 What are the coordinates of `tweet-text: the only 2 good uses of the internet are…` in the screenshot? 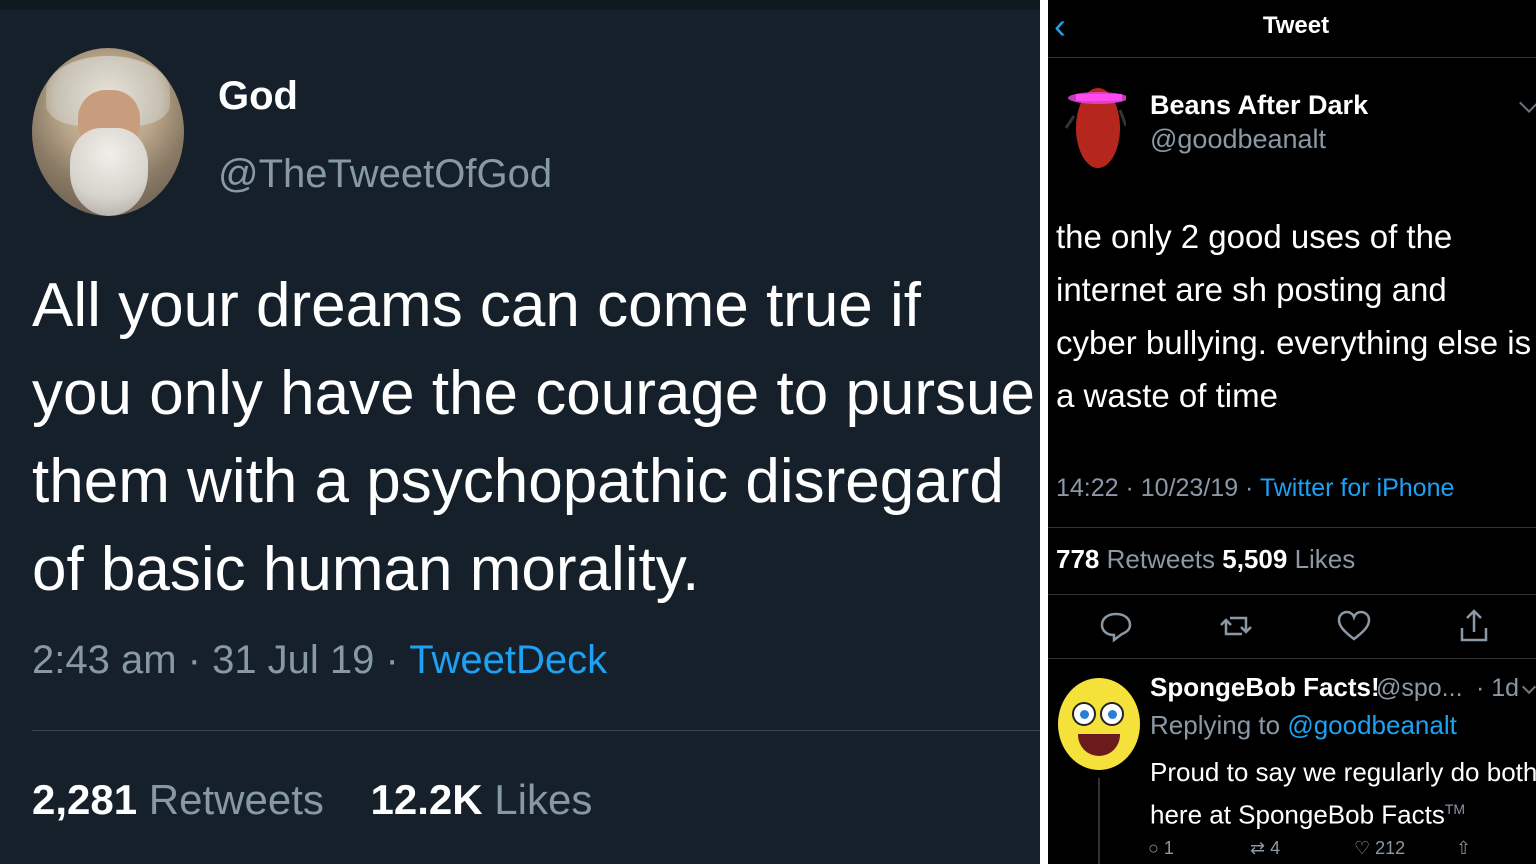 It's located at (1294, 316).